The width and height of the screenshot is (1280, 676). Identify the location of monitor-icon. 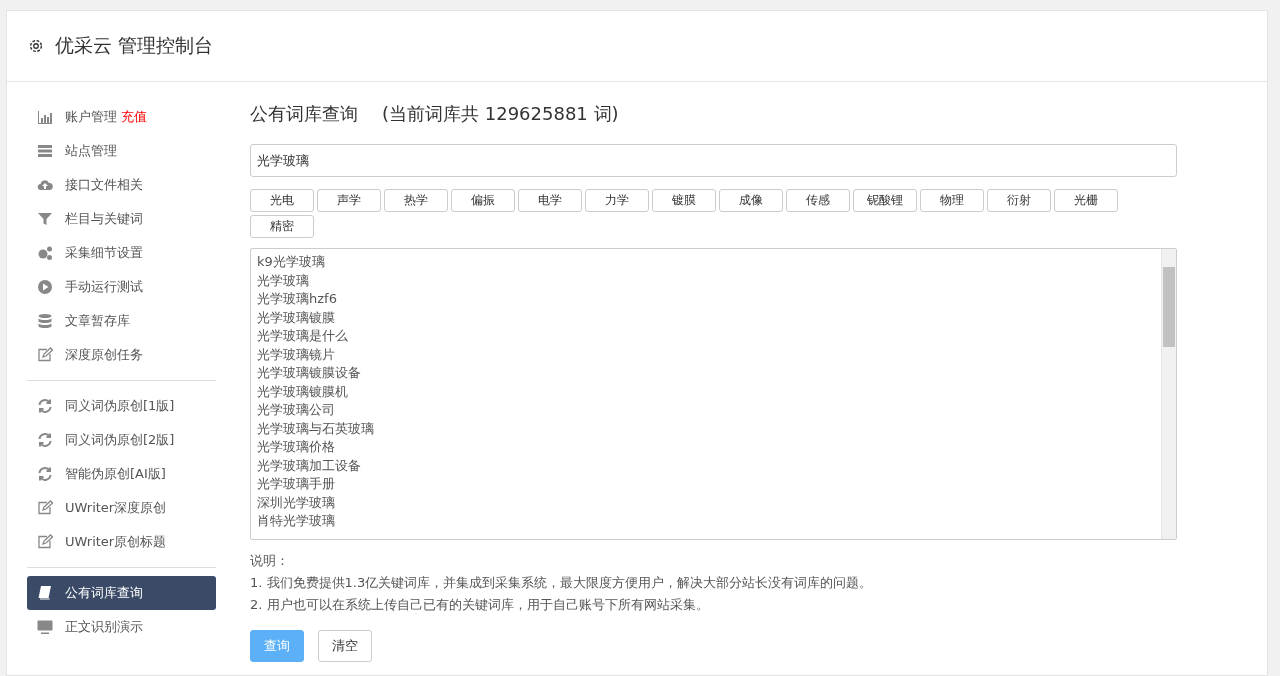
(45, 627).